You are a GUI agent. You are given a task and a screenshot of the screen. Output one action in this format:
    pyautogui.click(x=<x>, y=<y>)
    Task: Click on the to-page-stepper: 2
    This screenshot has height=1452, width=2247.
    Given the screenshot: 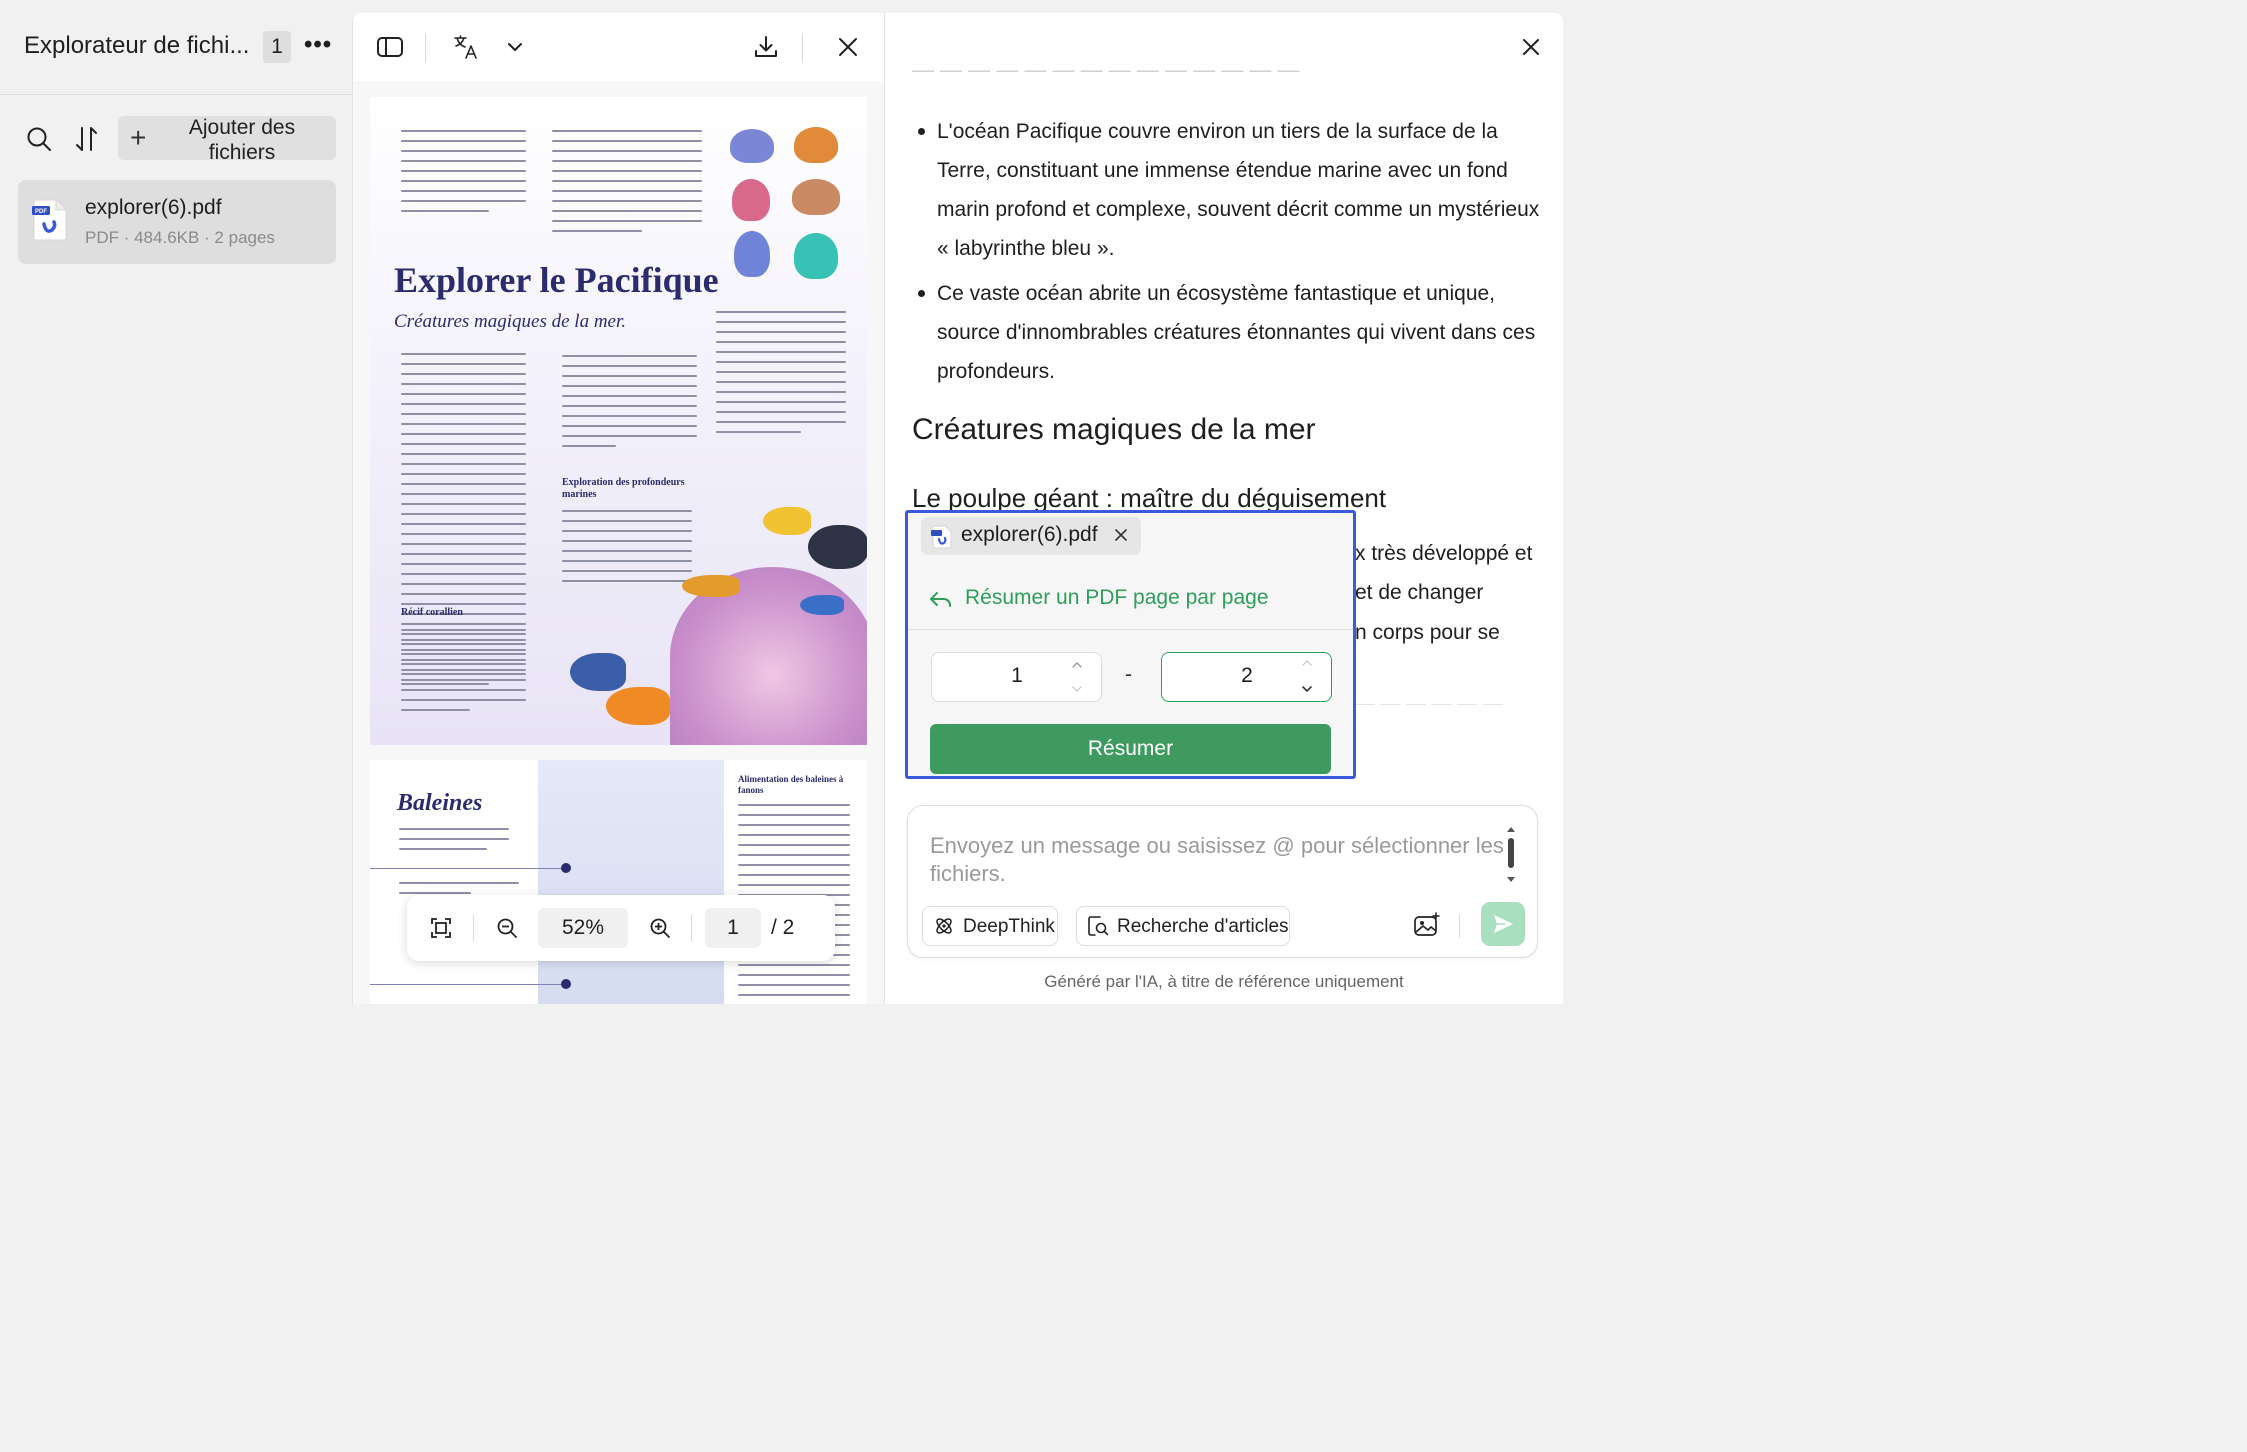 What is the action you would take?
    pyautogui.click(x=1246, y=677)
    